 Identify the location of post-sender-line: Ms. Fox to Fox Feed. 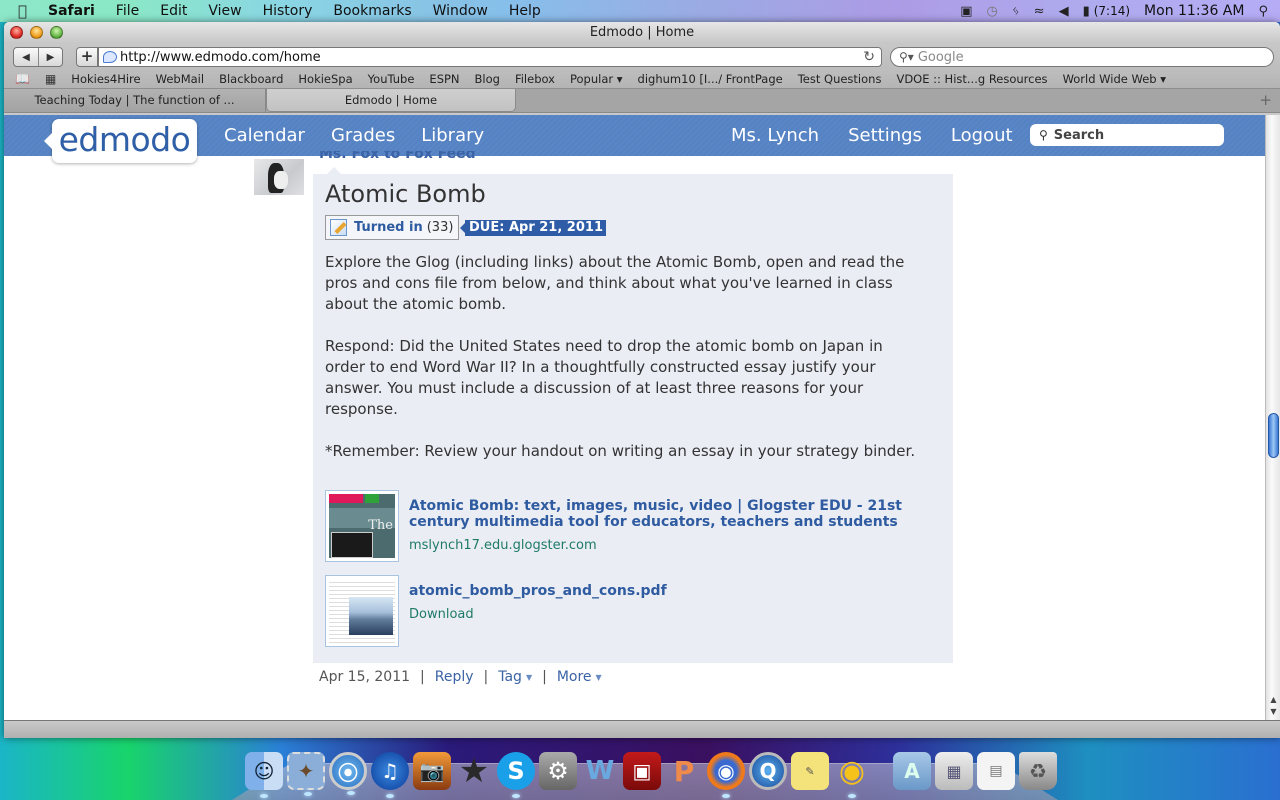
(397, 157).